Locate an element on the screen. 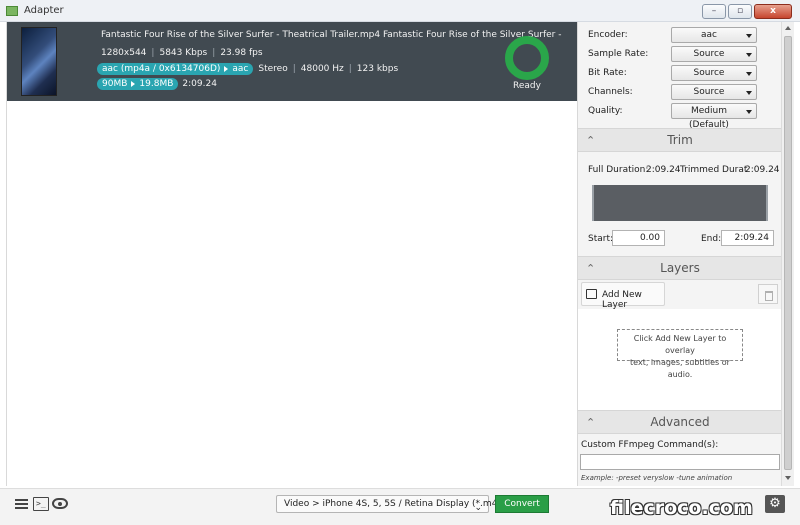 The image size is (800, 525). encoder-select: aac is located at coordinates (714, 35).